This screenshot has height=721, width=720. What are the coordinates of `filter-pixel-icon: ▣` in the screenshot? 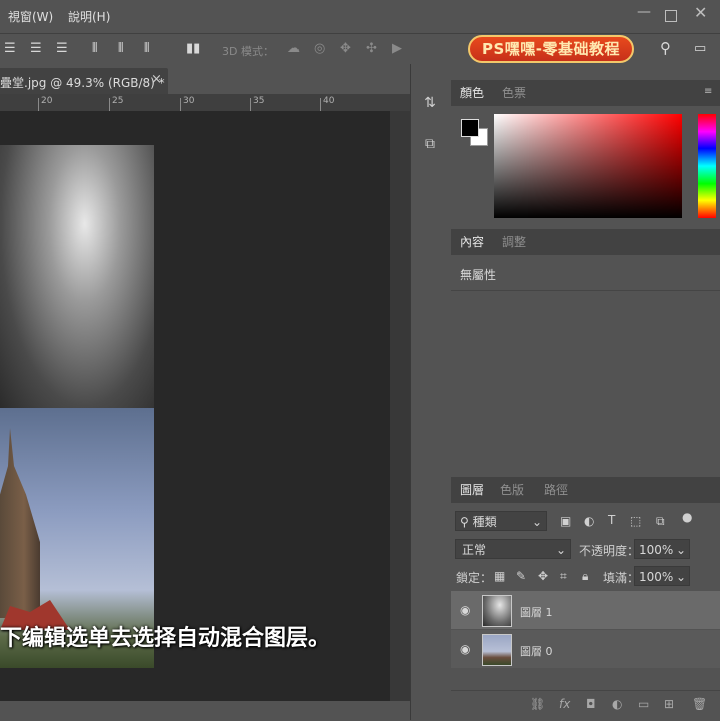 It's located at (565, 521).